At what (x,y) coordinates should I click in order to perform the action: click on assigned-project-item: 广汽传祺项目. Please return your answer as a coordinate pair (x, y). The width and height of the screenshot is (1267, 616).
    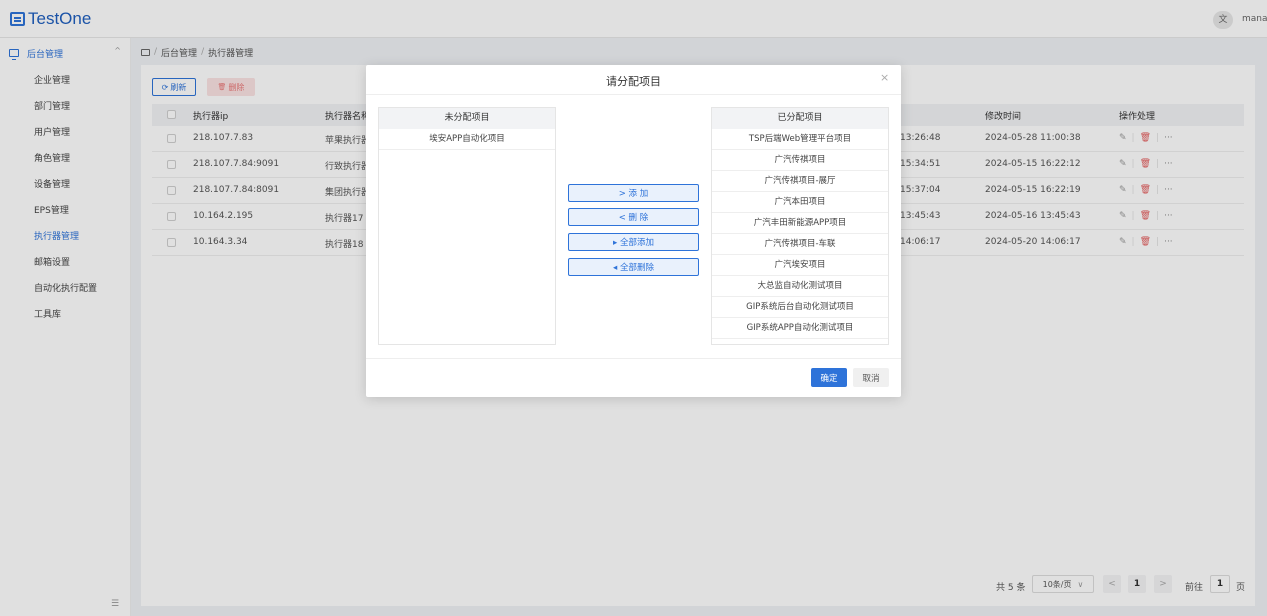
    Looking at the image, I should click on (800, 160).